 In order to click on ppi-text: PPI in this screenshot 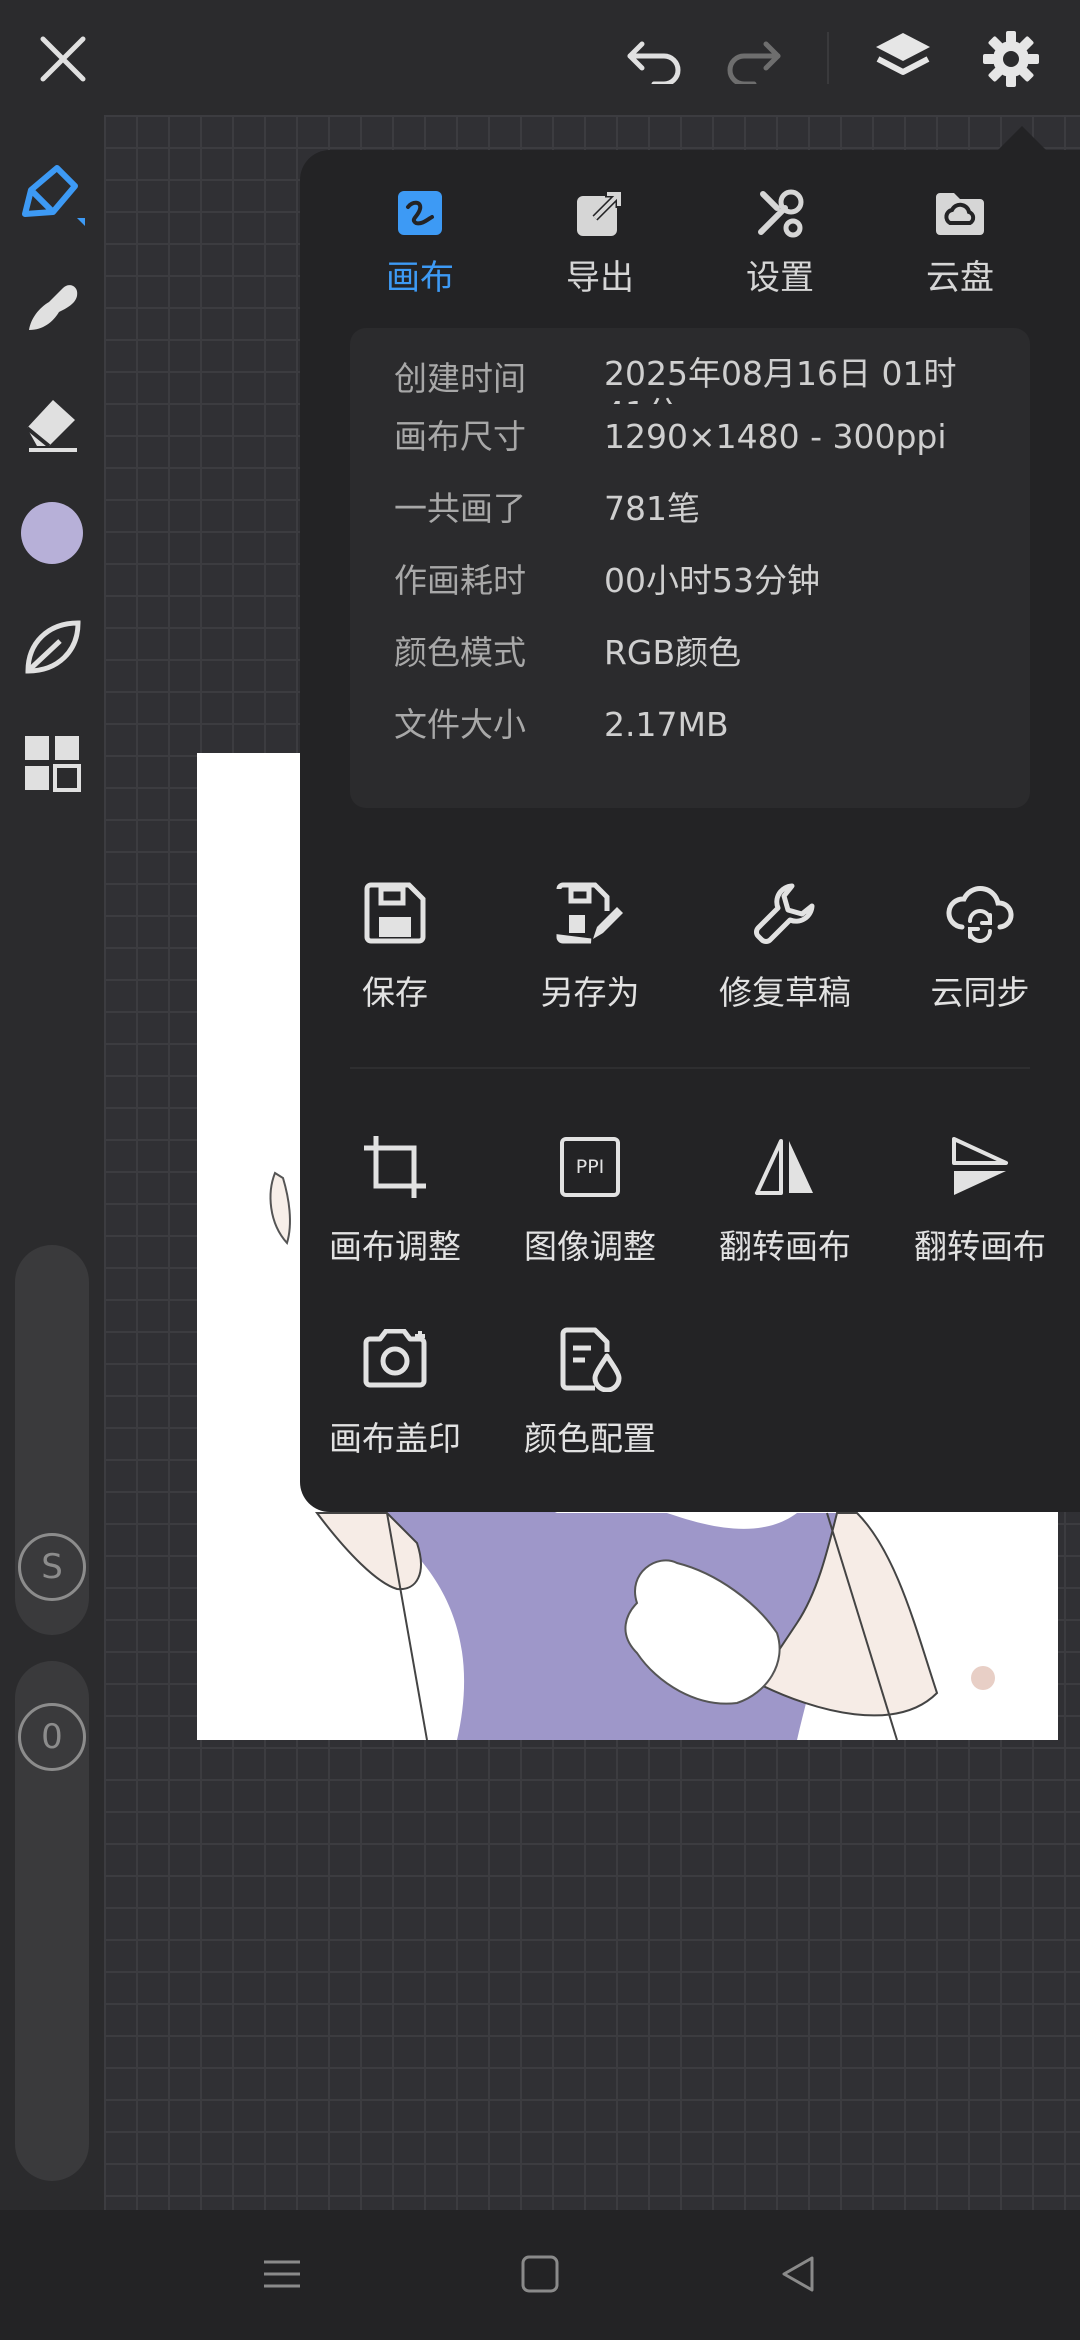, I will do `click(590, 1167)`.